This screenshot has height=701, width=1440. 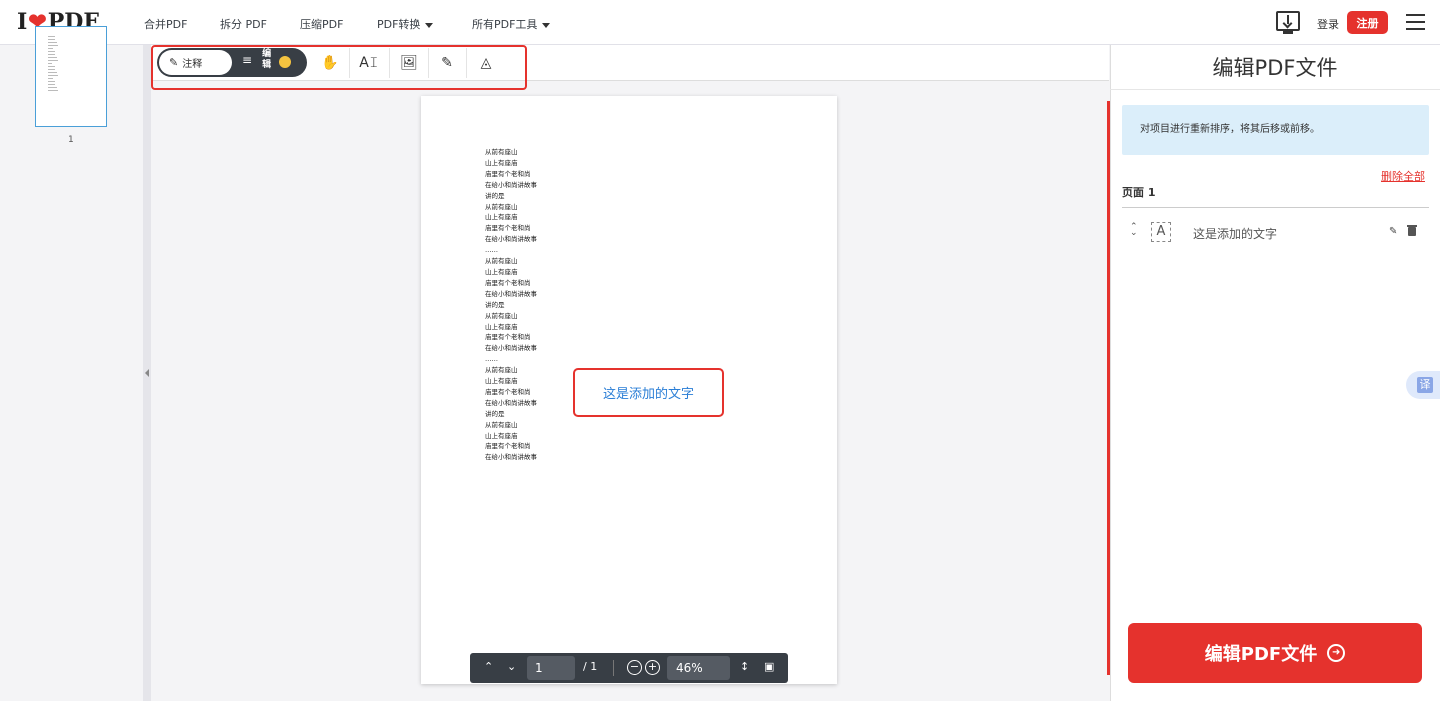 What do you see at coordinates (1275, 130) in the screenshot?
I see `reorder-info-box: 对项目进行重新排序，将其后移或前移。` at bounding box center [1275, 130].